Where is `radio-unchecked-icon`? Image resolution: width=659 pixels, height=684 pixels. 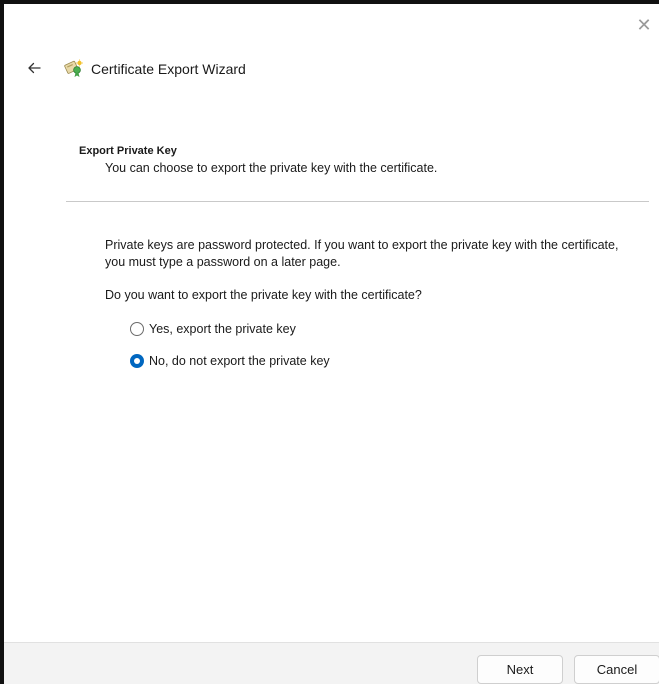
radio-unchecked-icon is located at coordinates (137, 329).